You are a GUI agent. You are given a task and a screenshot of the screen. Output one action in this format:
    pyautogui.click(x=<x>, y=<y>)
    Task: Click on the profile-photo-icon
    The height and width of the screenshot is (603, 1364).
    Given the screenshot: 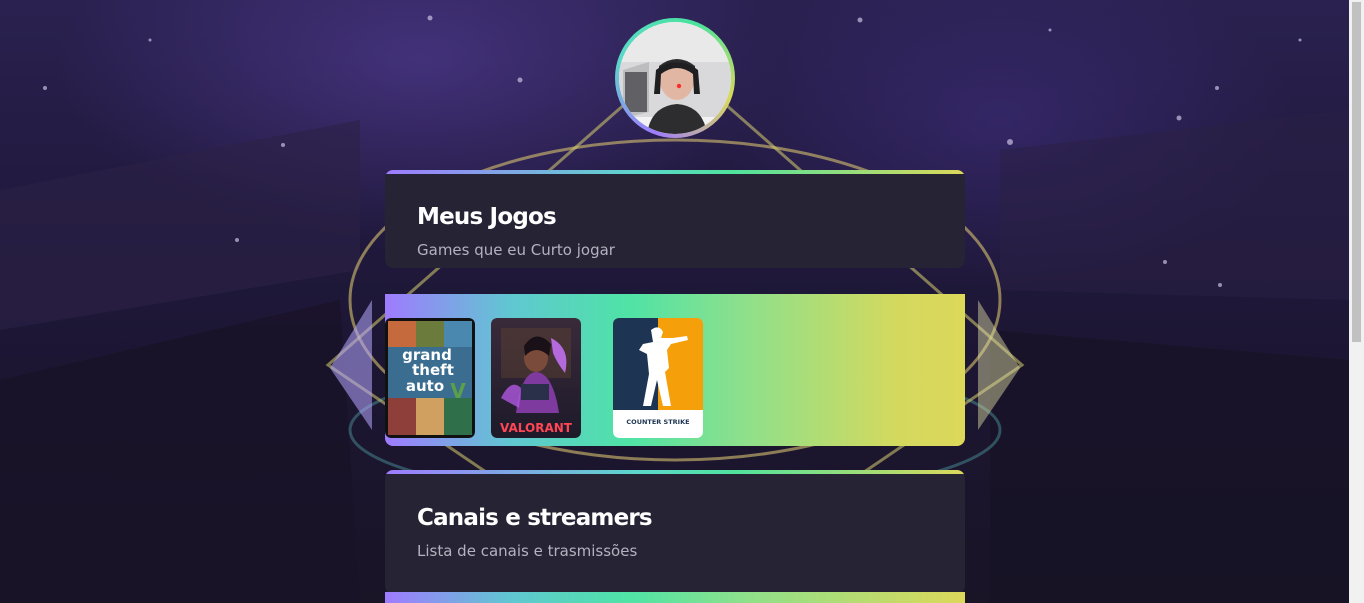 What is the action you would take?
    pyautogui.click(x=675, y=78)
    